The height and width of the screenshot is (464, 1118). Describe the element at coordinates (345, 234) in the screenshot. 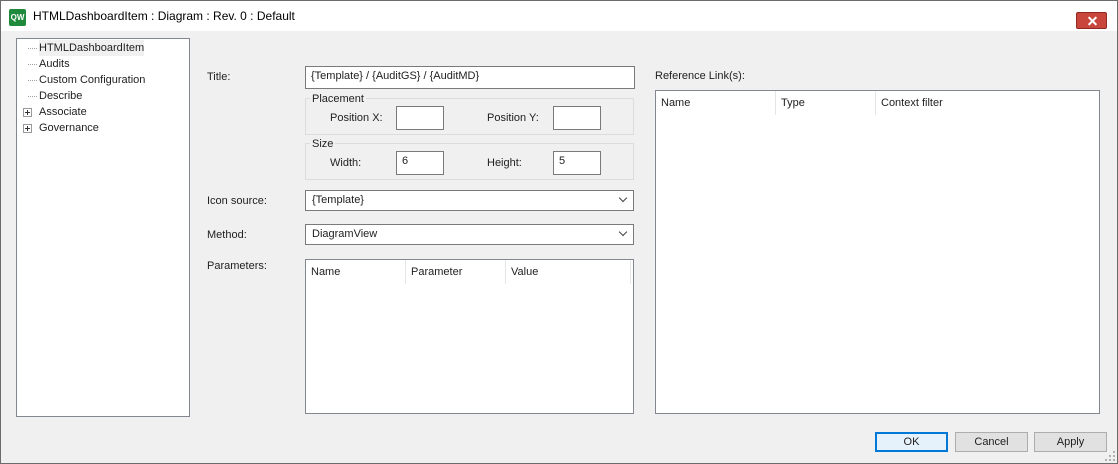

I see `method-value: DiagramView` at that location.